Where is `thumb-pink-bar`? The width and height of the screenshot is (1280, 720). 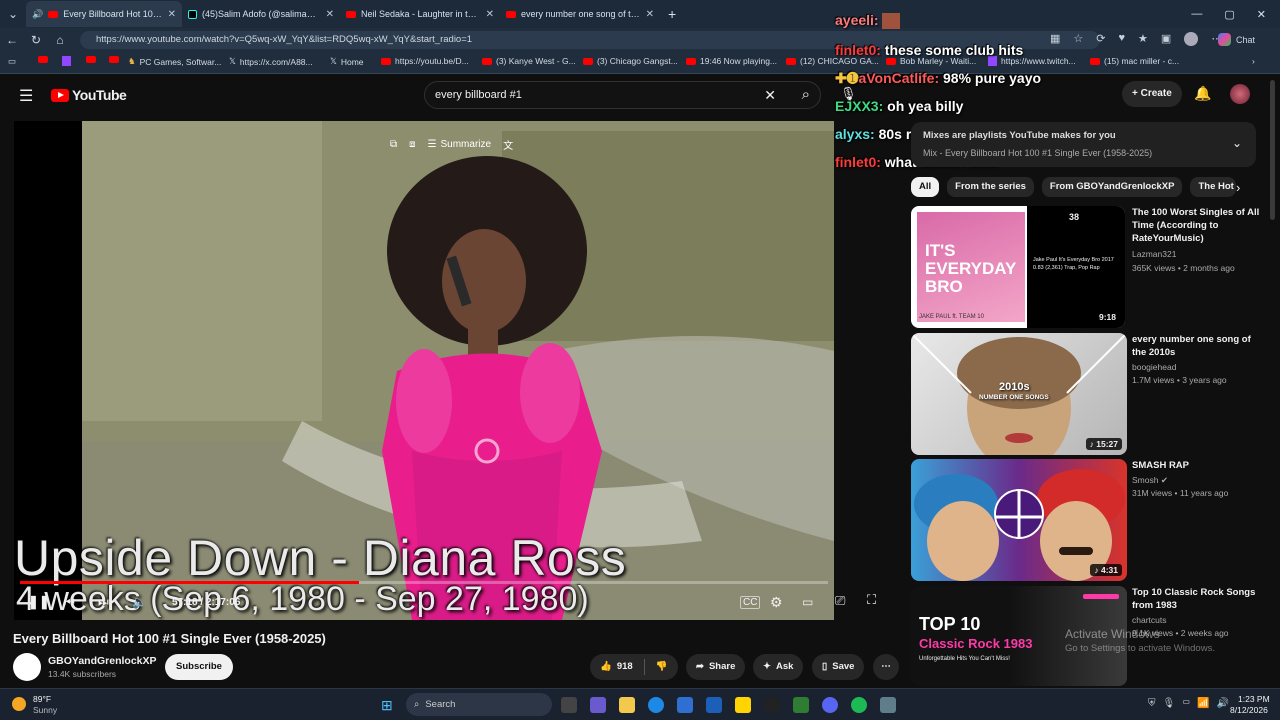
thumb-pink-bar is located at coordinates (1101, 596).